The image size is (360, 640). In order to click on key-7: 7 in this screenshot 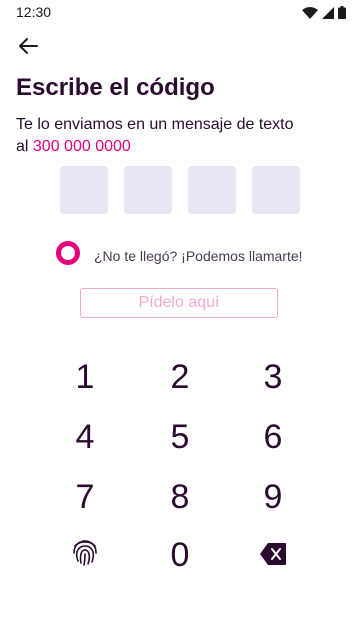, I will do `click(85, 497)`.